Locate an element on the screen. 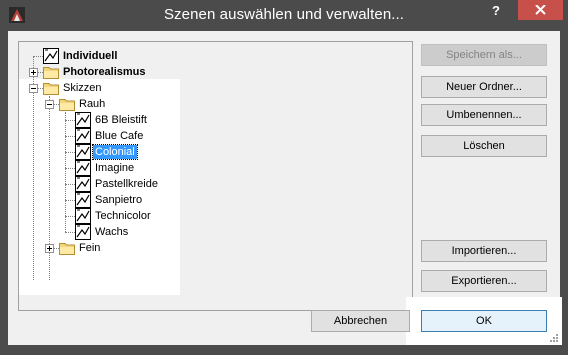 This screenshot has height=355, width=568. tree-item-label: Wachs is located at coordinates (112, 232).